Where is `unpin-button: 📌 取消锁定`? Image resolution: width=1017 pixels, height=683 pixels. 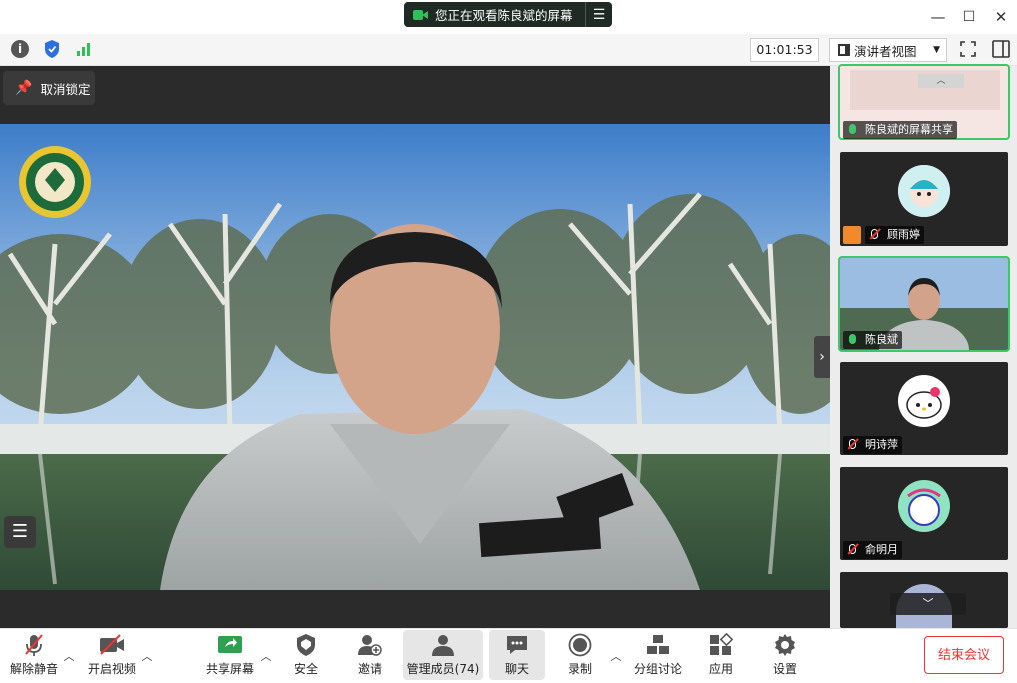 unpin-button: 📌 取消锁定 is located at coordinates (49, 88).